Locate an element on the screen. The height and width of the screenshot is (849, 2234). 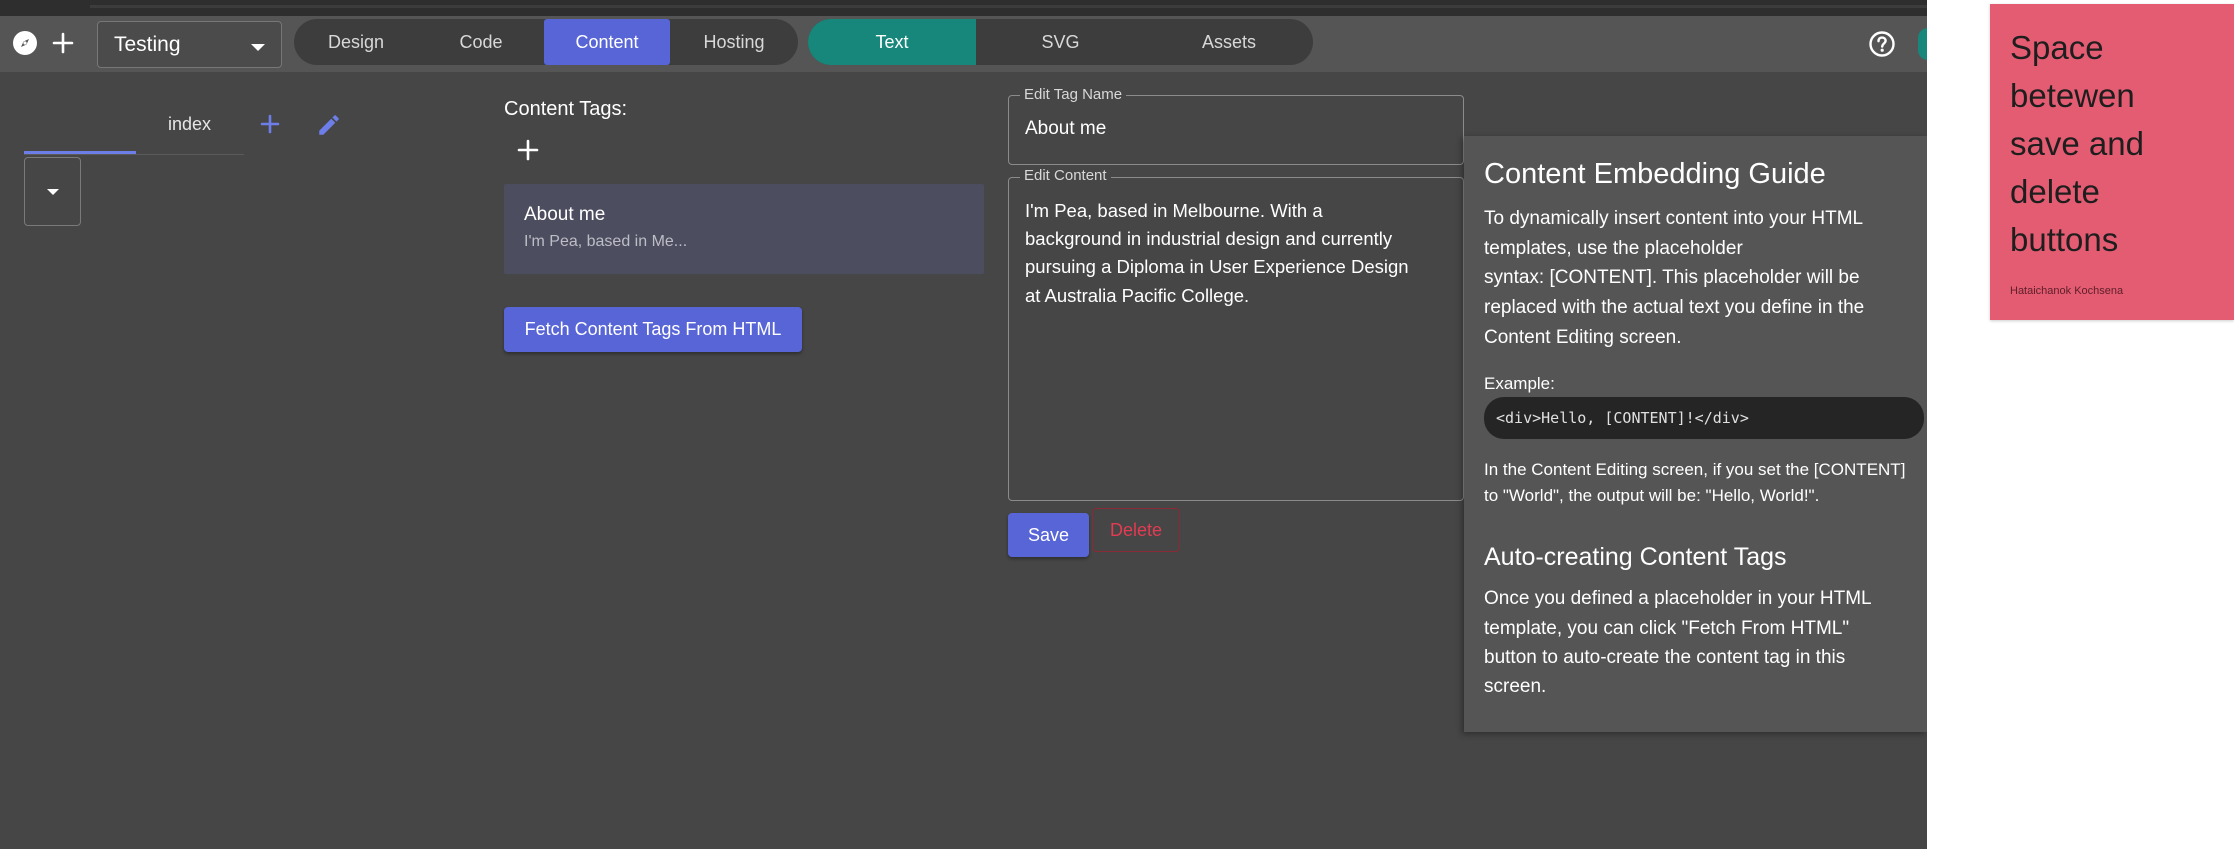
edit-page-icon is located at coordinates (329, 125).